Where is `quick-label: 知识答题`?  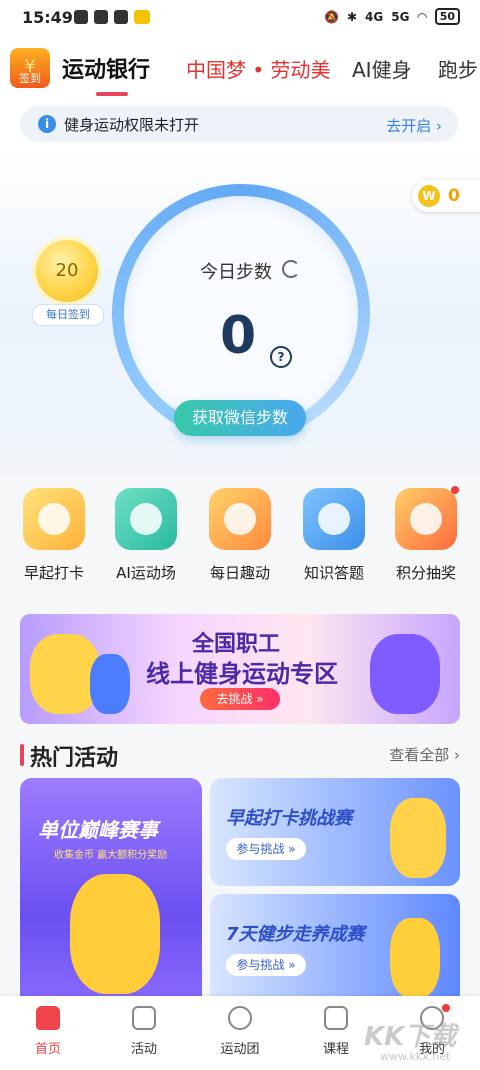 quick-label: 知识答题 is located at coordinates (333, 573).